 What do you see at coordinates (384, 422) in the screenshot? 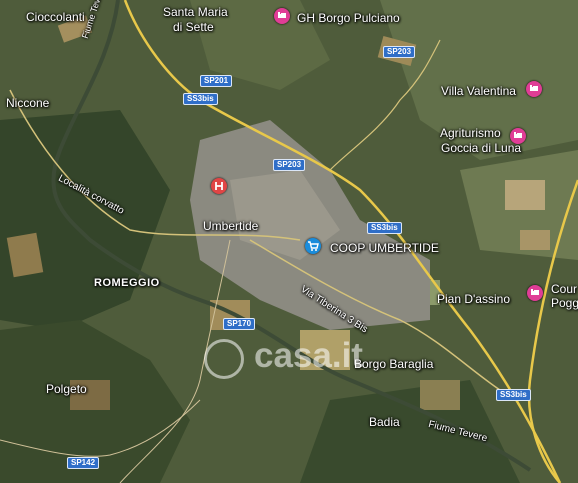
I see `place-label-badia: Badia` at bounding box center [384, 422].